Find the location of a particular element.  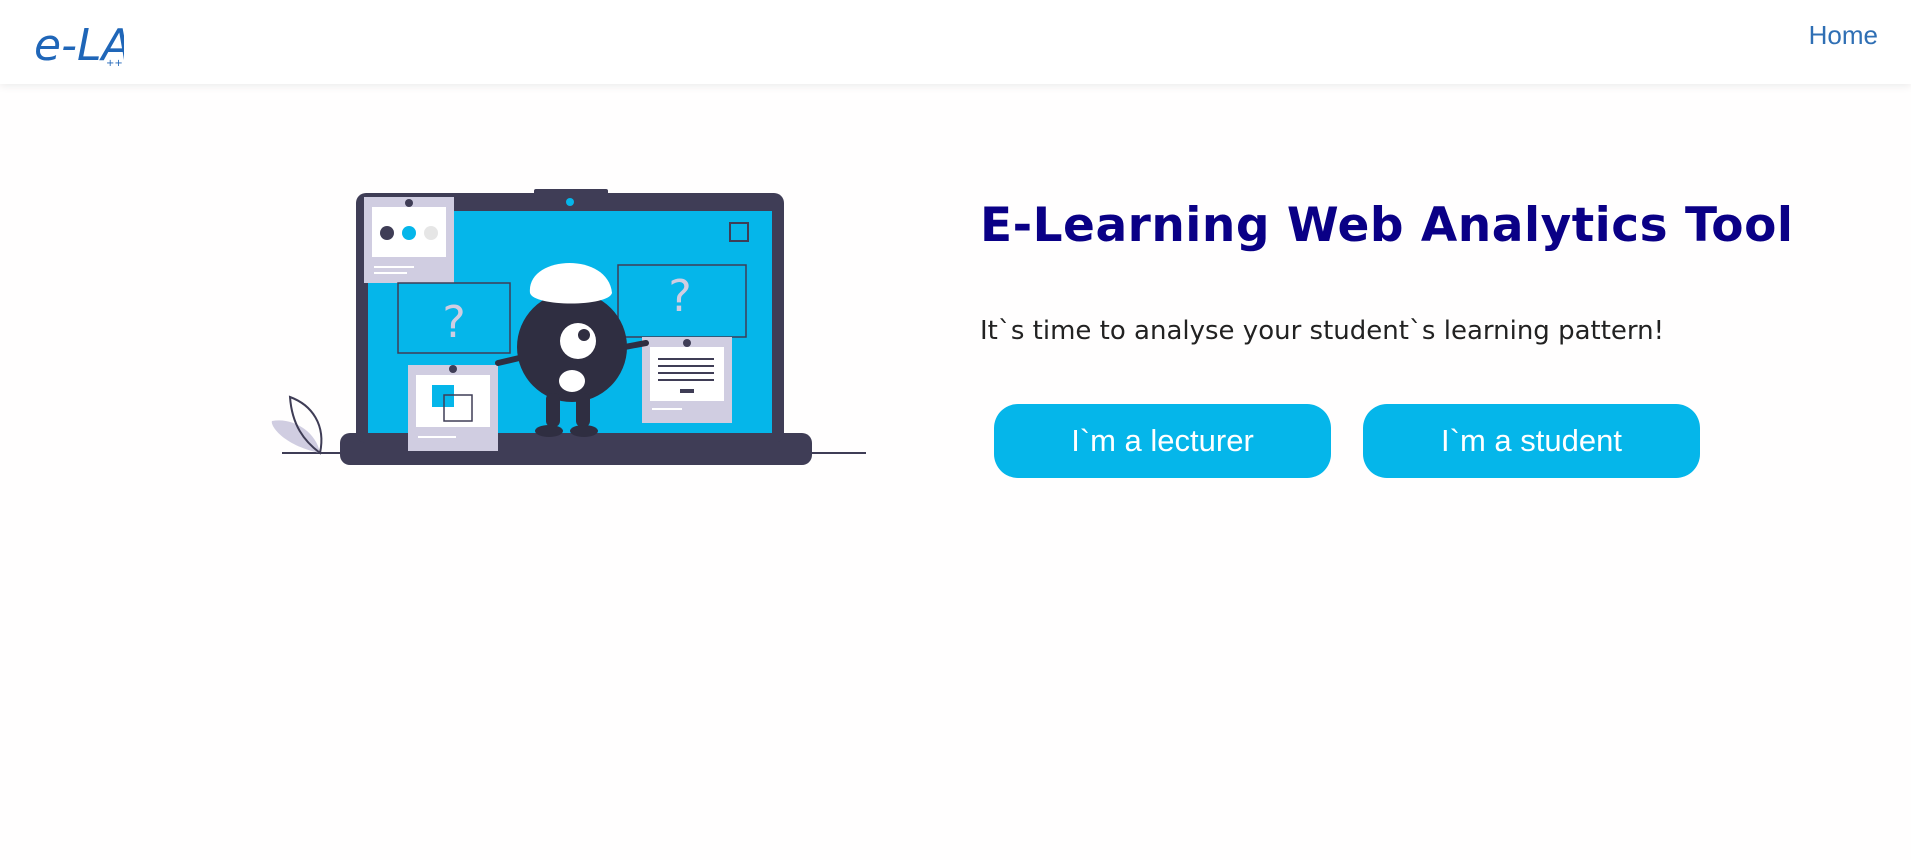

e-la-logo: e-LA ++ is located at coordinates (79, 44).